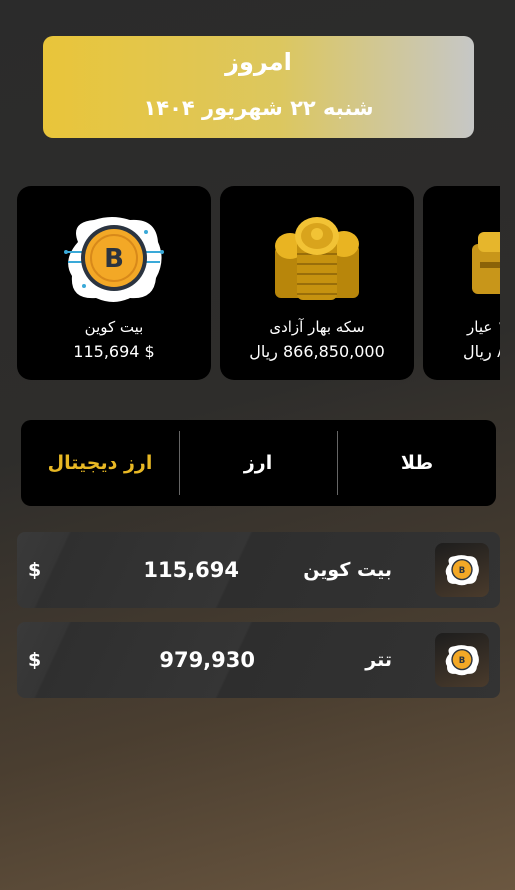 The height and width of the screenshot is (890, 515). What do you see at coordinates (317, 258) in the screenshot?
I see `gold-coins-icon` at bounding box center [317, 258].